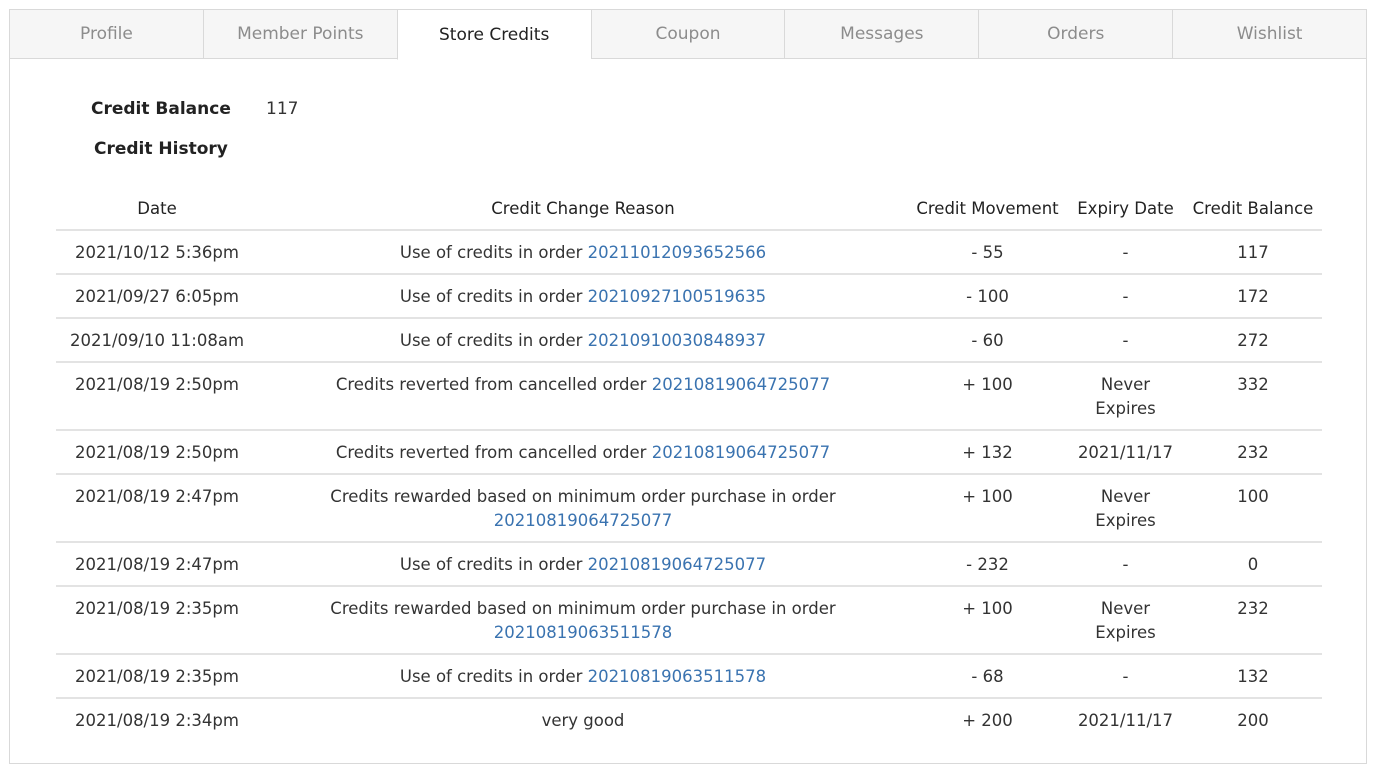 This screenshot has height=776, width=1378. I want to click on tab-store-credits: Store Credits, so click(493, 34).